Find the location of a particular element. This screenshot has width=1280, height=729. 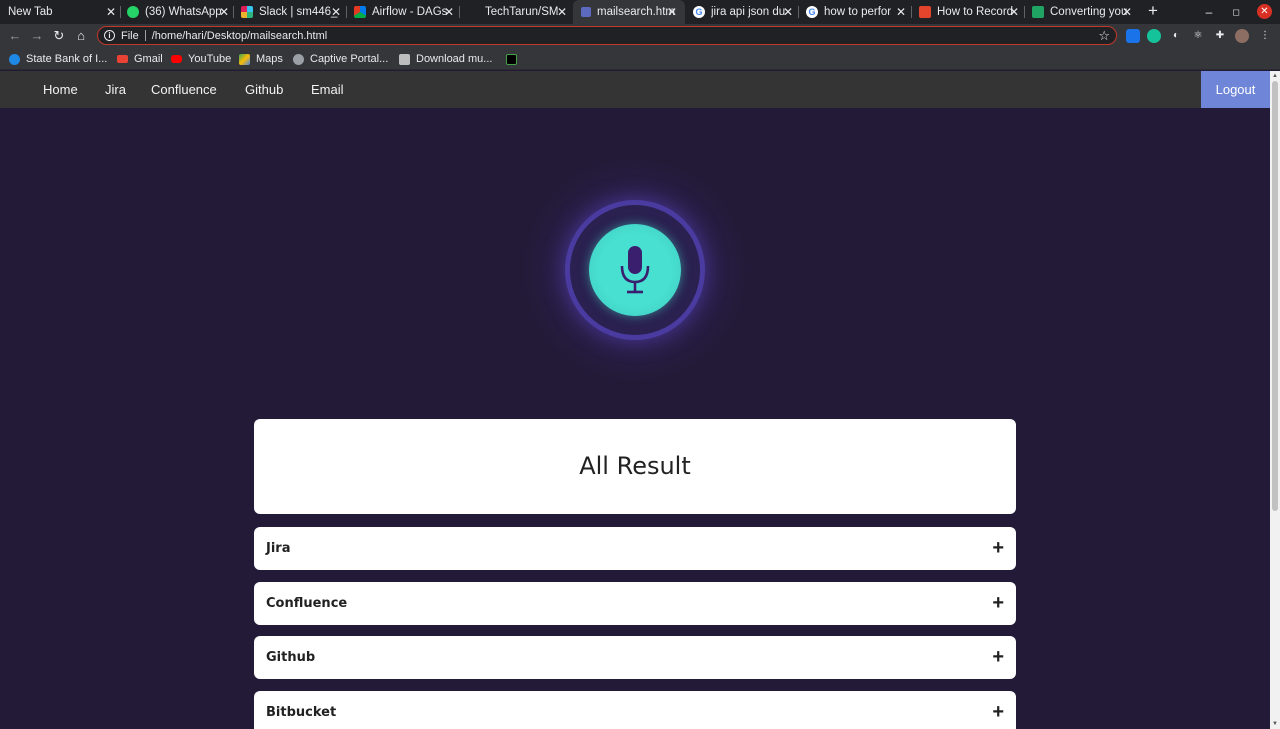

extension-icon is located at coordinates (1133, 36).